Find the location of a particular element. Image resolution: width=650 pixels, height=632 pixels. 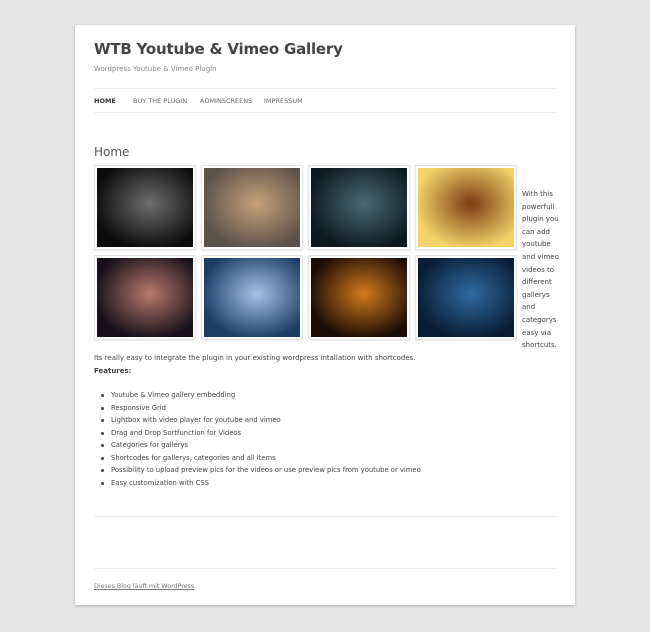

thumb-colorful-mask is located at coordinates (359, 297).